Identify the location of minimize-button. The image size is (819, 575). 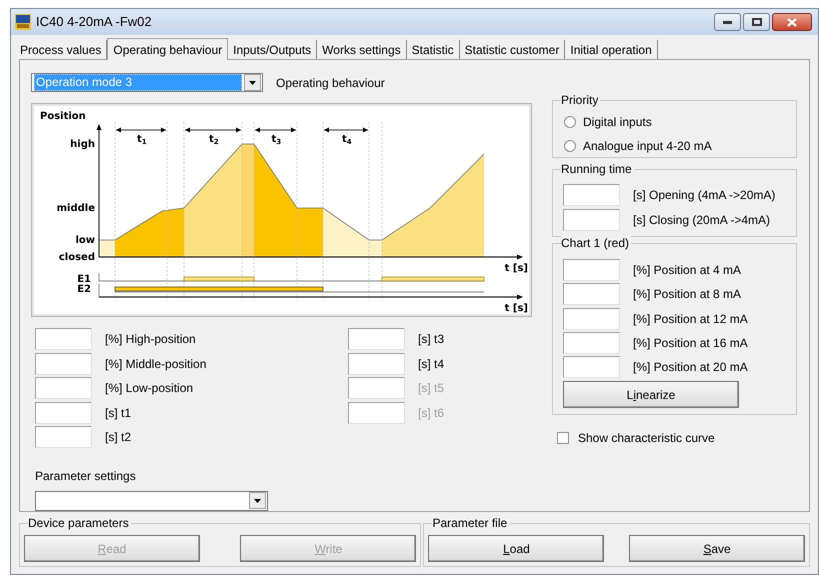
(727, 22).